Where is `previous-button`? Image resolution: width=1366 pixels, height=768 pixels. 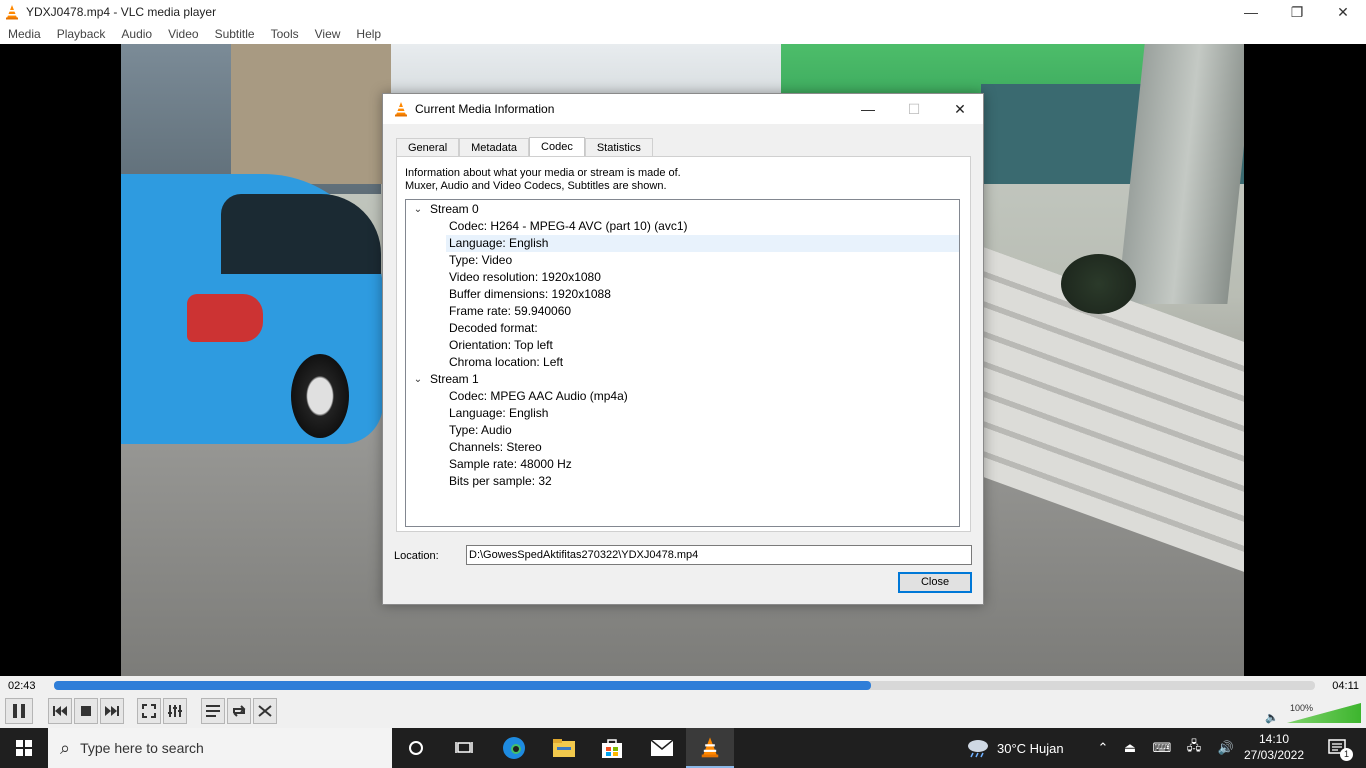 previous-button is located at coordinates (60, 711).